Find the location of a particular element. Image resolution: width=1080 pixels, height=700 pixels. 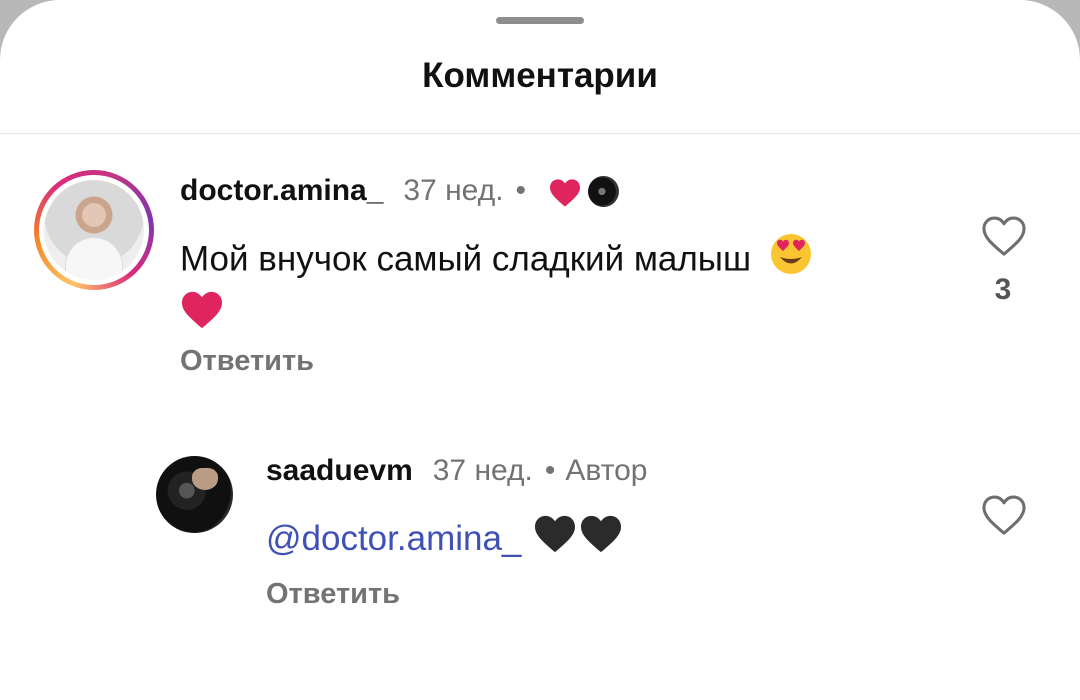

comment-body: Мой внучок самый сладкий малыш is located at coordinates (466, 259).